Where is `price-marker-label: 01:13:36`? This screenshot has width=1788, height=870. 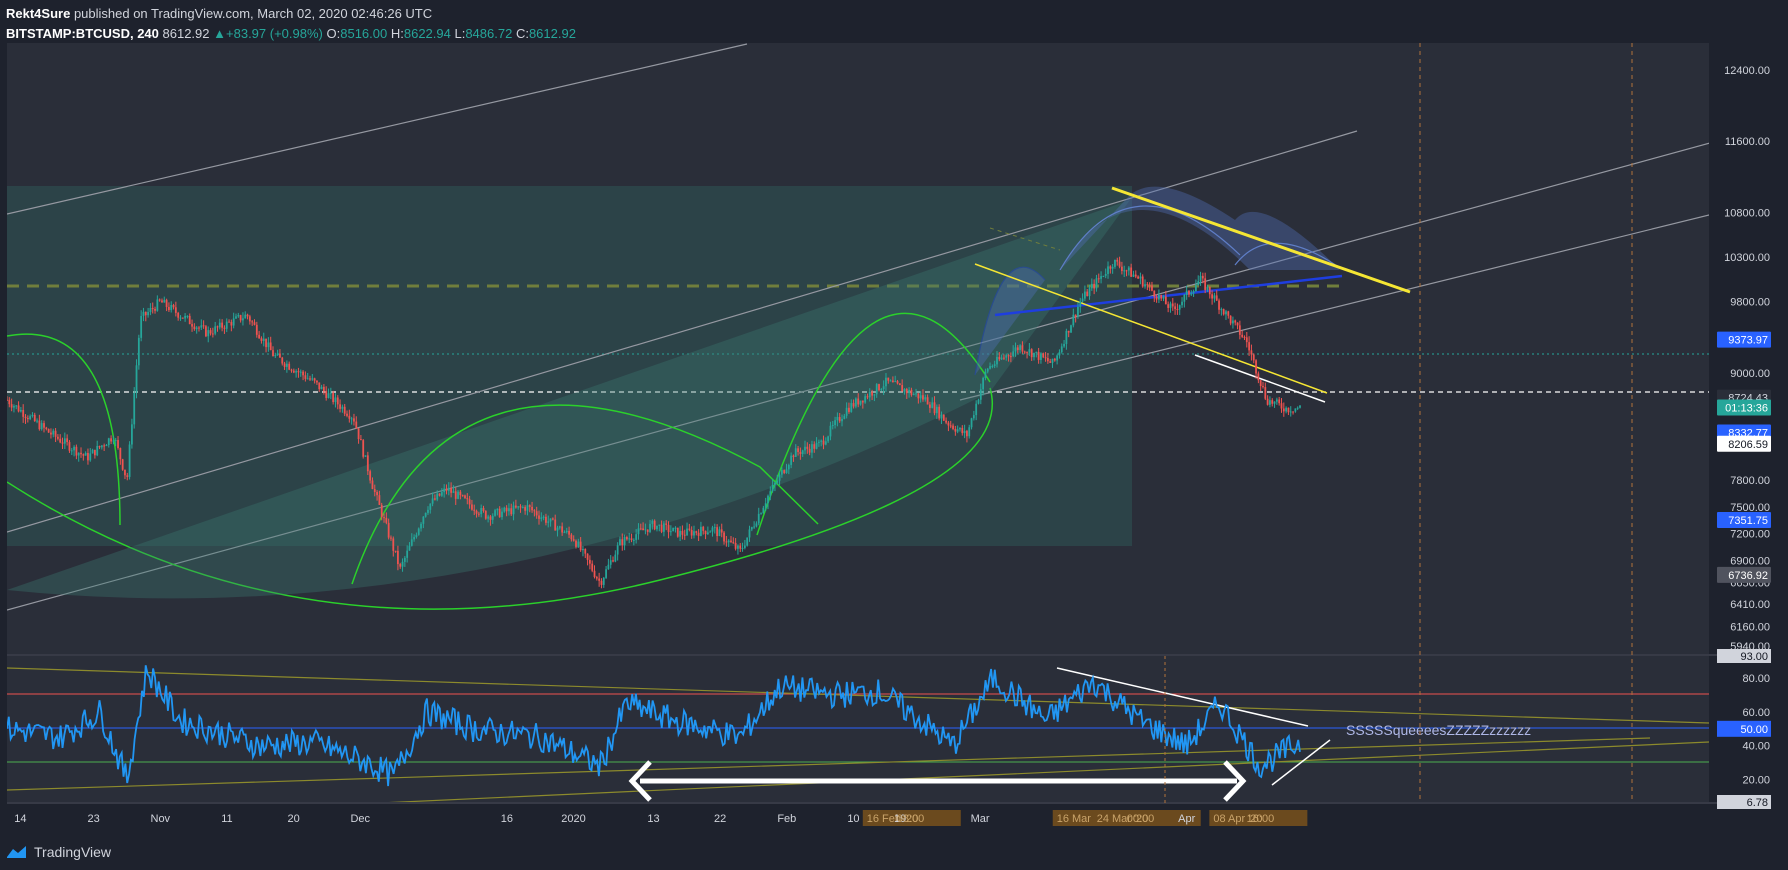 price-marker-label: 01:13:36 is located at coordinates (1746, 409).